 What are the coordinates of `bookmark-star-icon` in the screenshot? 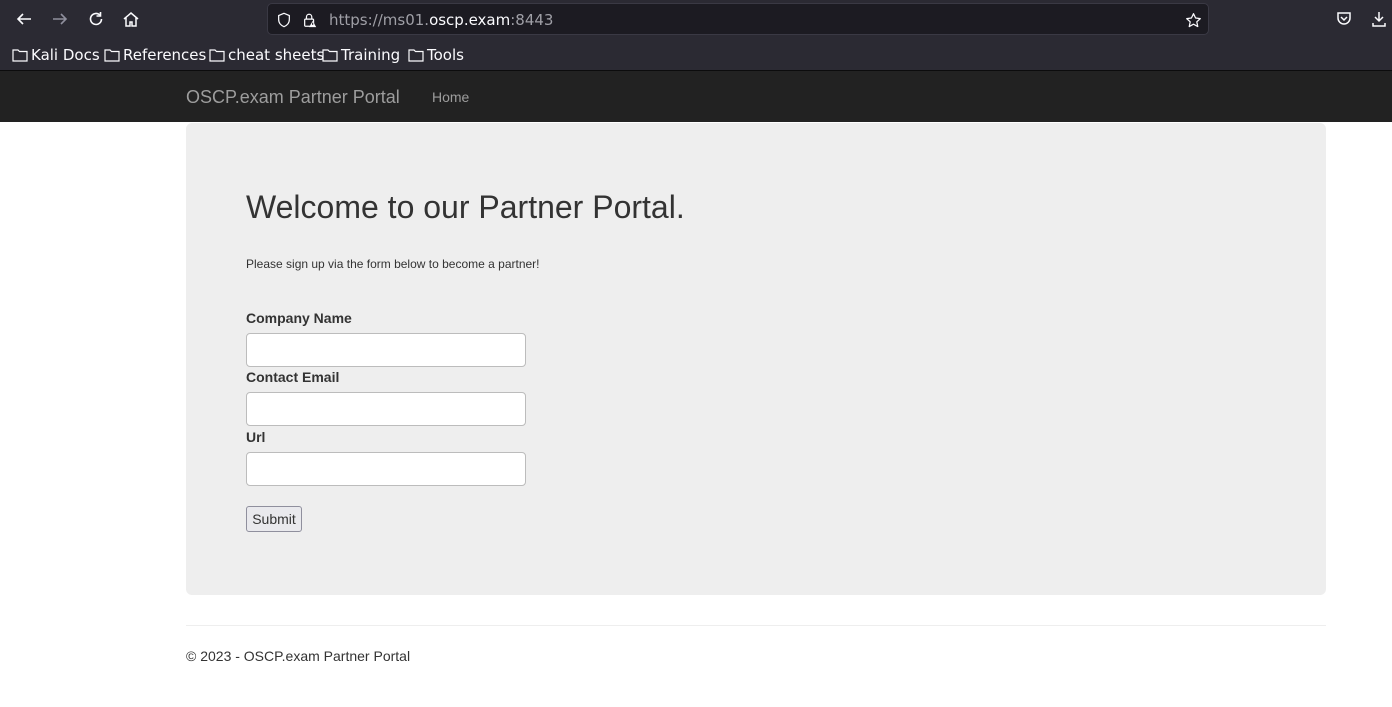 It's located at (1193, 20).